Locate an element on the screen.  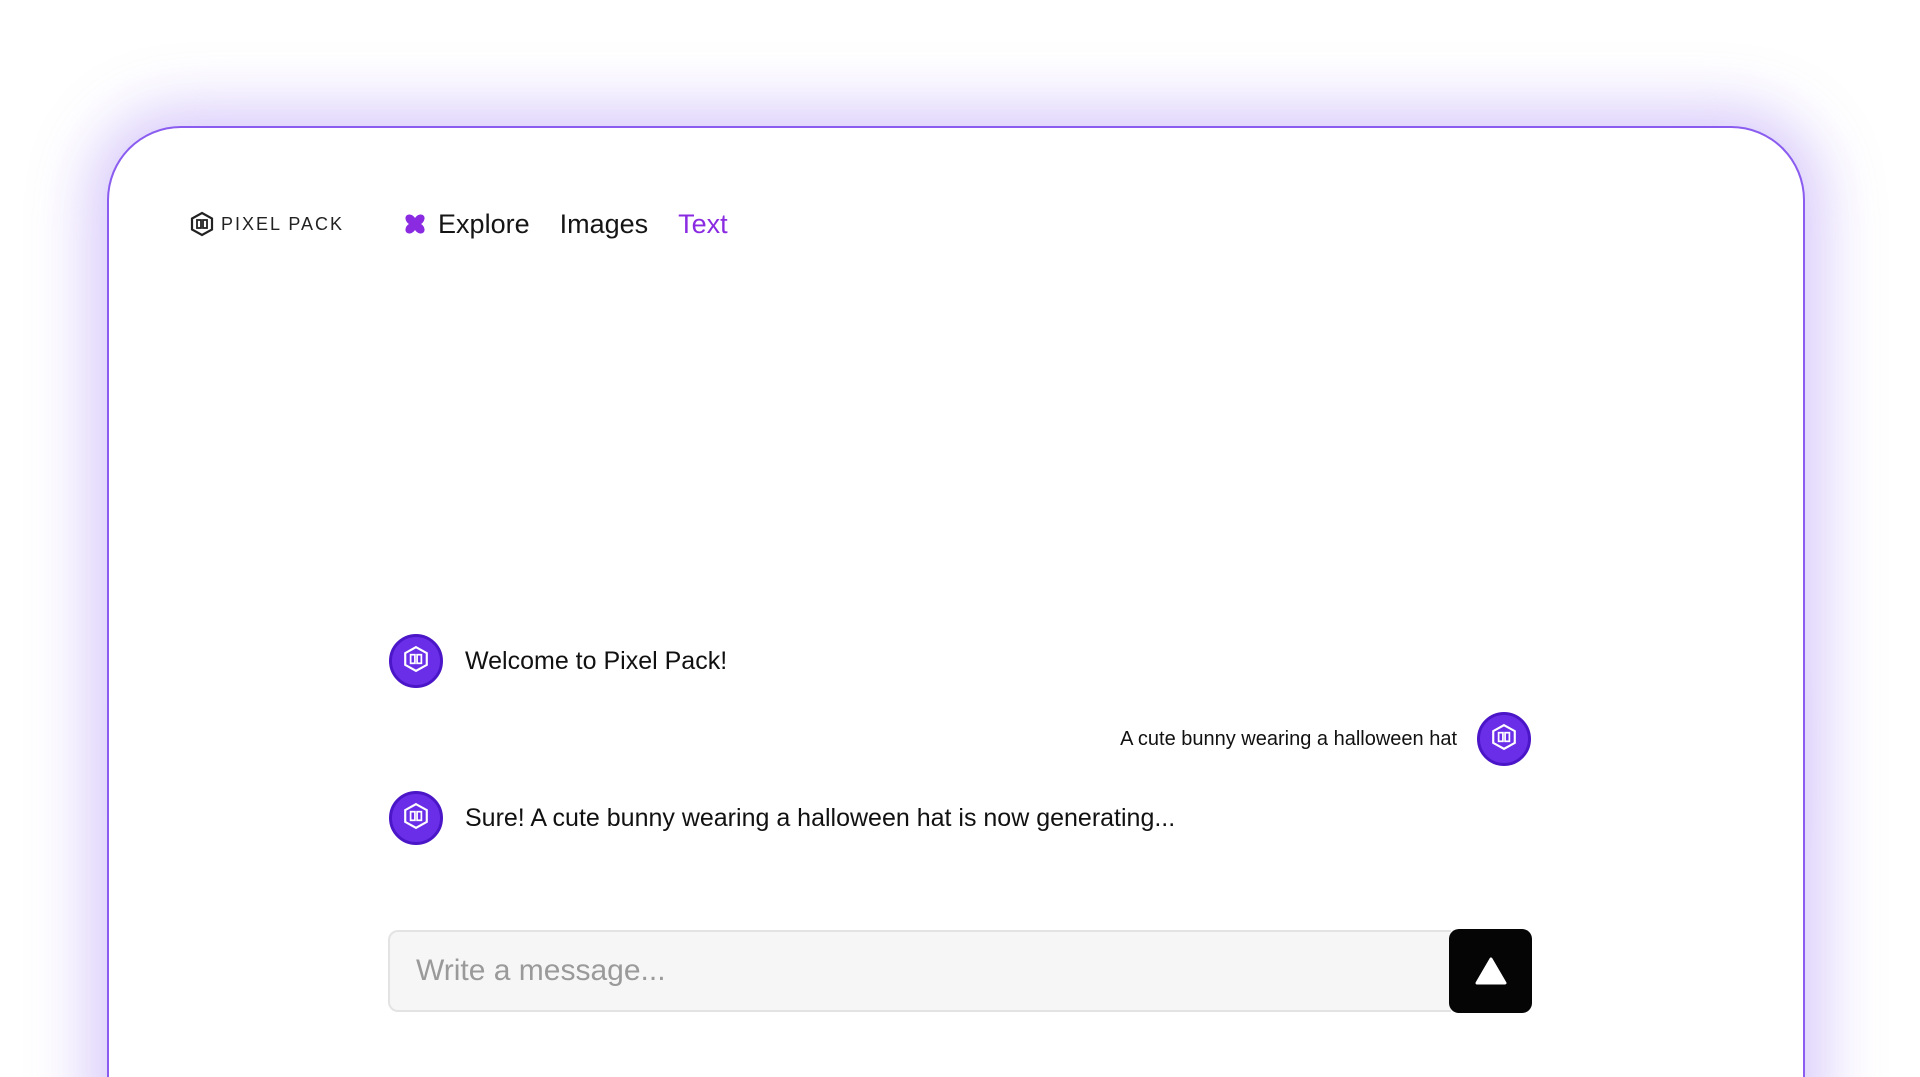
nav-text-label: Text is located at coordinates (703, 223).